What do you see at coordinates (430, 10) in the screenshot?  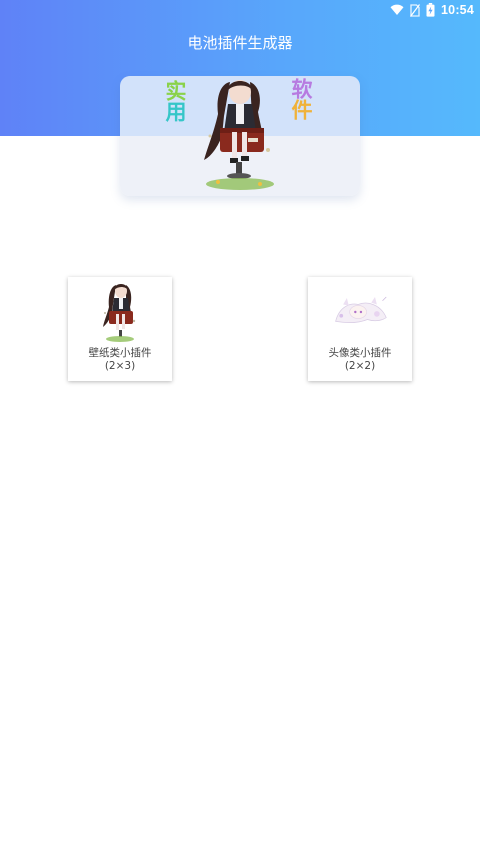 I see `battery-charging-icon` at bounding box center [430, 10].